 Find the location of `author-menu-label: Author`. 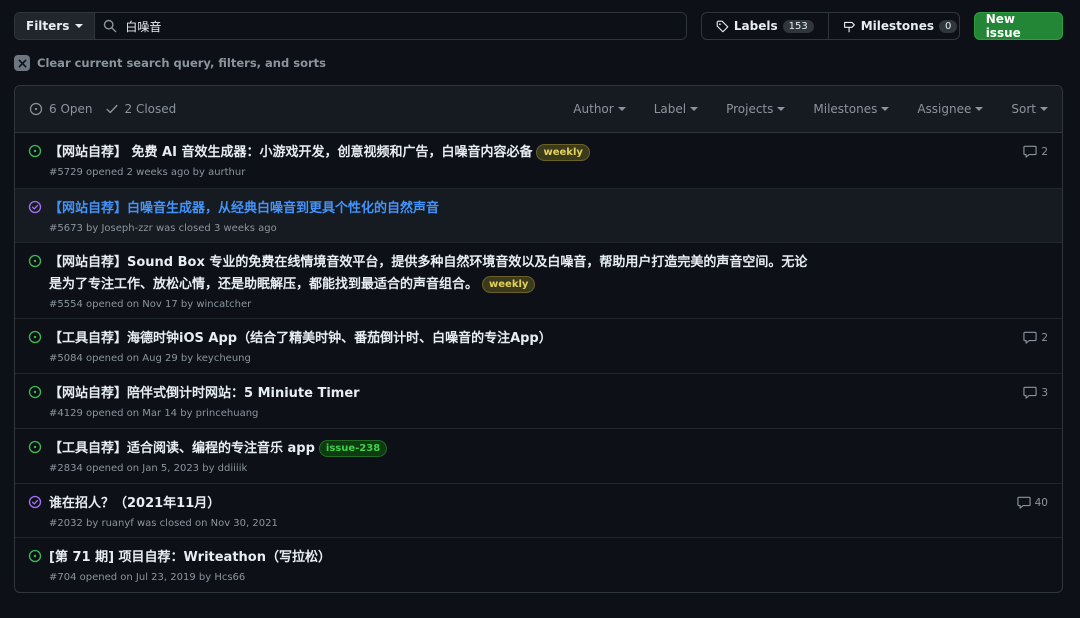

author-menu-label: Author is located at coordinates (593, 109).